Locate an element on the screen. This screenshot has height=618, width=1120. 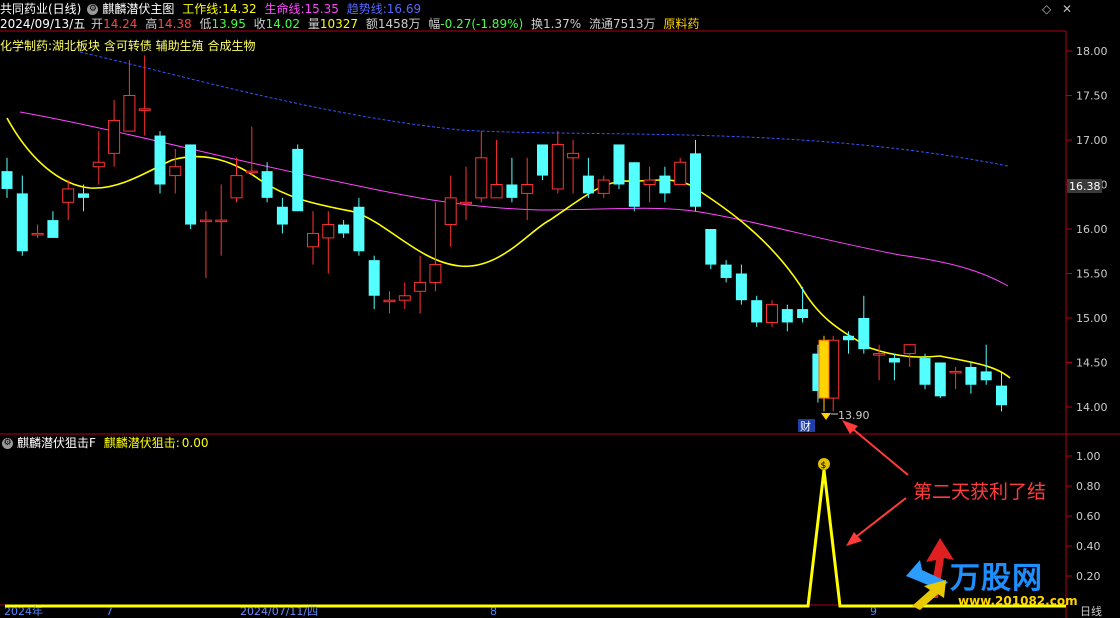
sub-tick-label: 0.80 is located at coordinates (1088, 486).